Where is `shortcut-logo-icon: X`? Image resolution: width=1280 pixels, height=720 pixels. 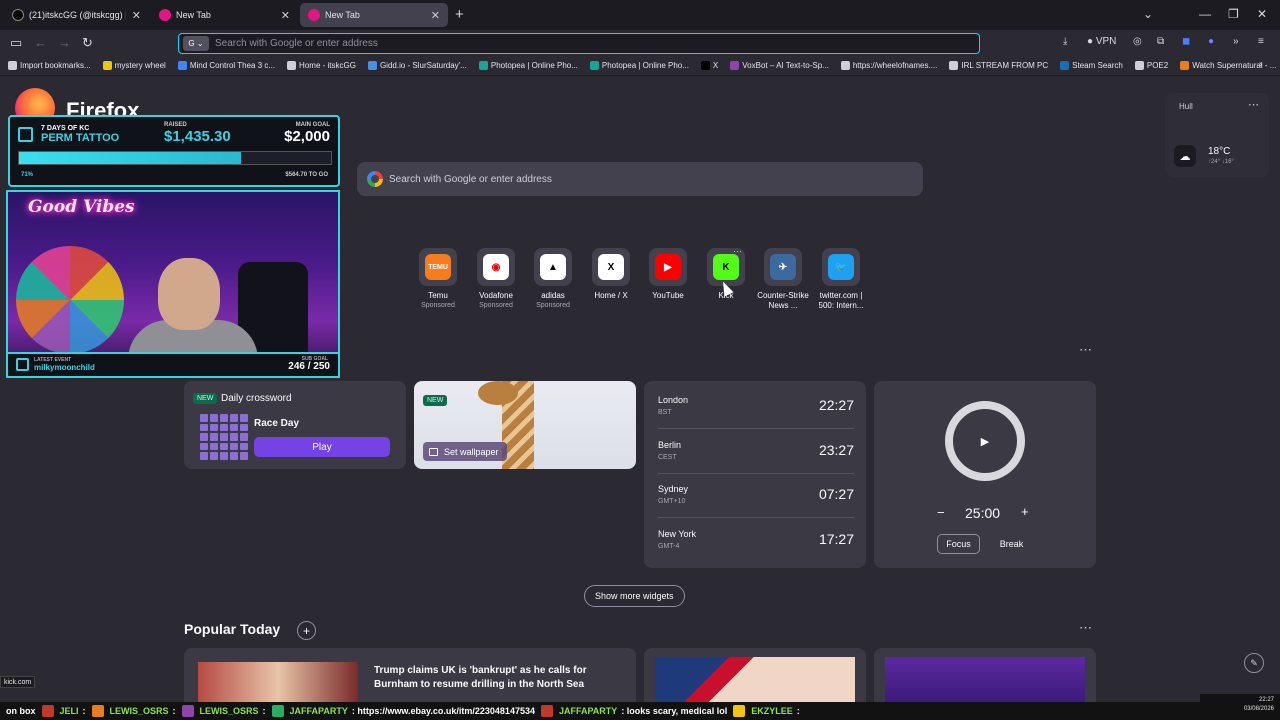 shortcut-logo-icon: X is located at coordinates (611, 267).